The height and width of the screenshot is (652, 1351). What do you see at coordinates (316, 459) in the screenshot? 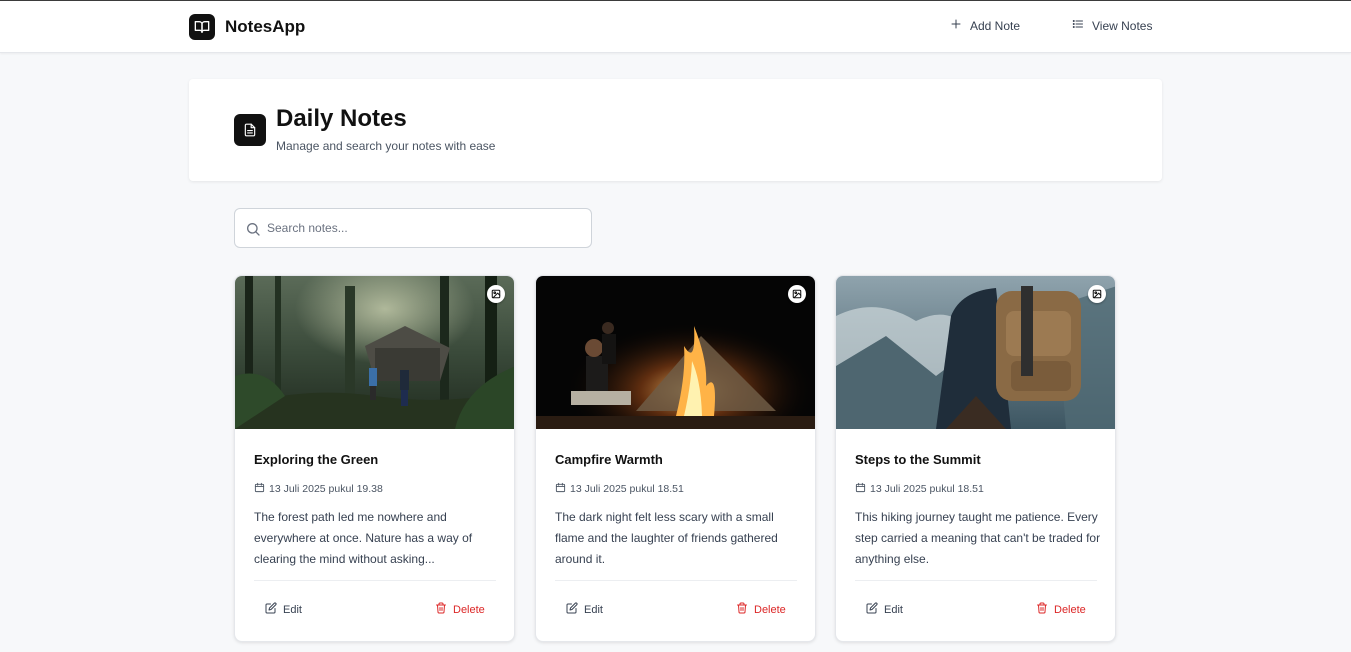
I see `note-title: Exploring the Green` at bounding box center [316, 459].